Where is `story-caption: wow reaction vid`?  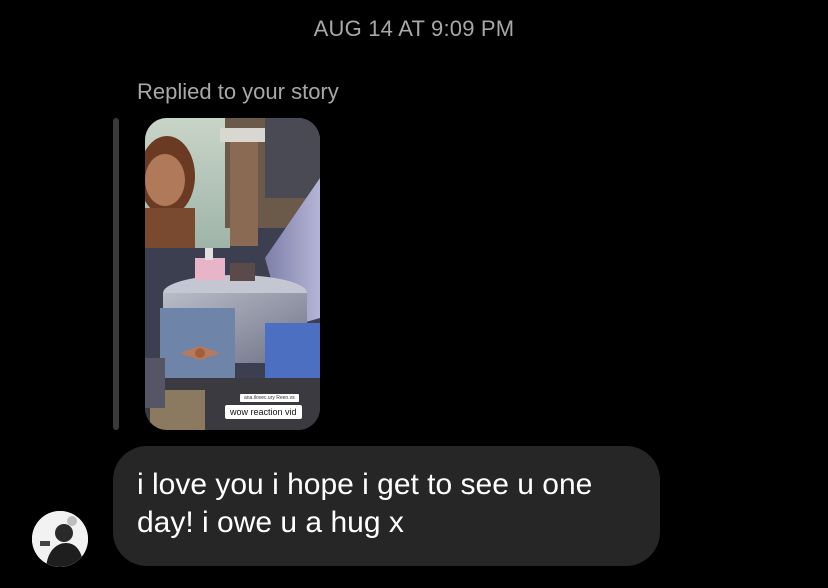
story-caption: wow reaction vid is located at coordinates (263, 412).